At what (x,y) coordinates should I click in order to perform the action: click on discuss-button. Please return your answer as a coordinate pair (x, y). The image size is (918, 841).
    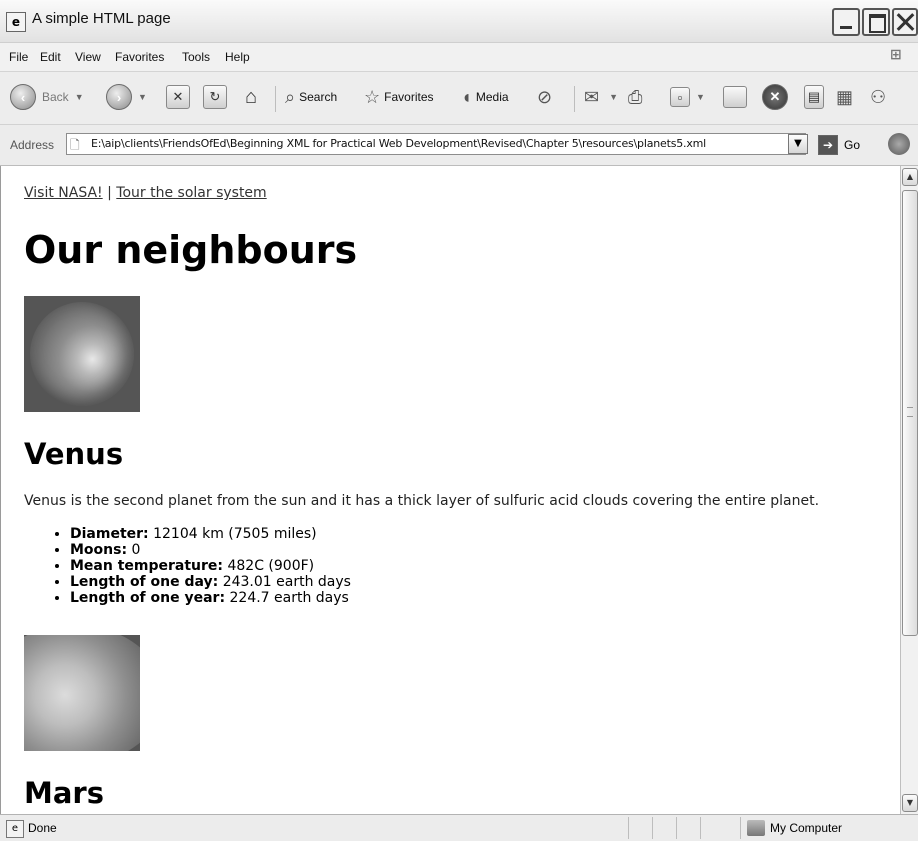
    Looking at the image, I should click on (735, 97).